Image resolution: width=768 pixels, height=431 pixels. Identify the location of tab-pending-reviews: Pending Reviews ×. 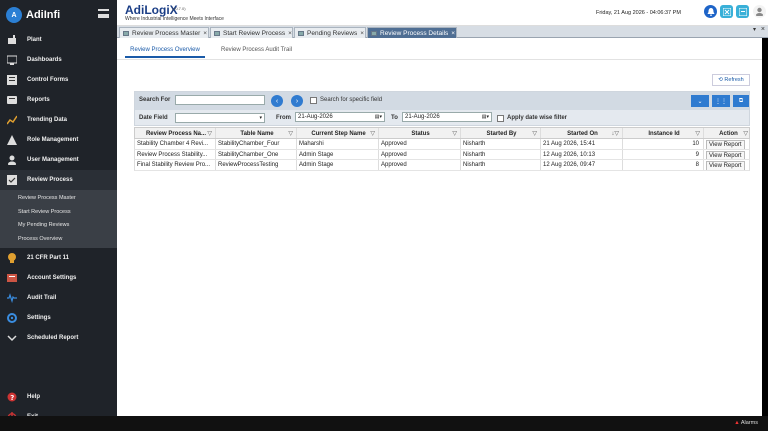
(330, 32).